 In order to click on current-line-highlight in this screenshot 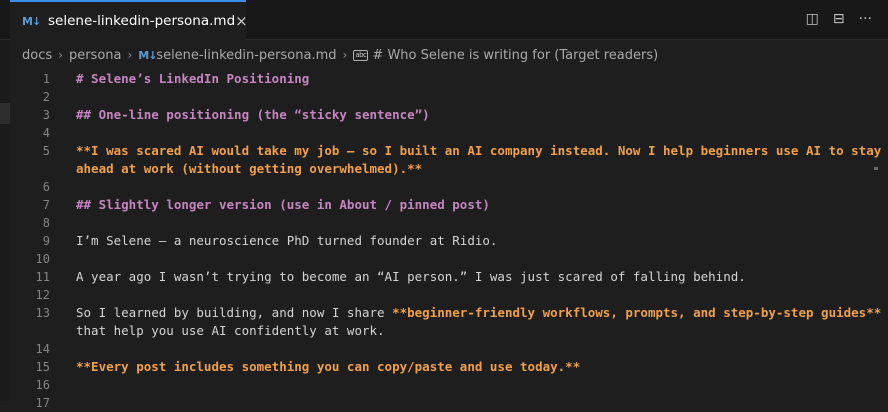, I will do `click(5, 113)`.